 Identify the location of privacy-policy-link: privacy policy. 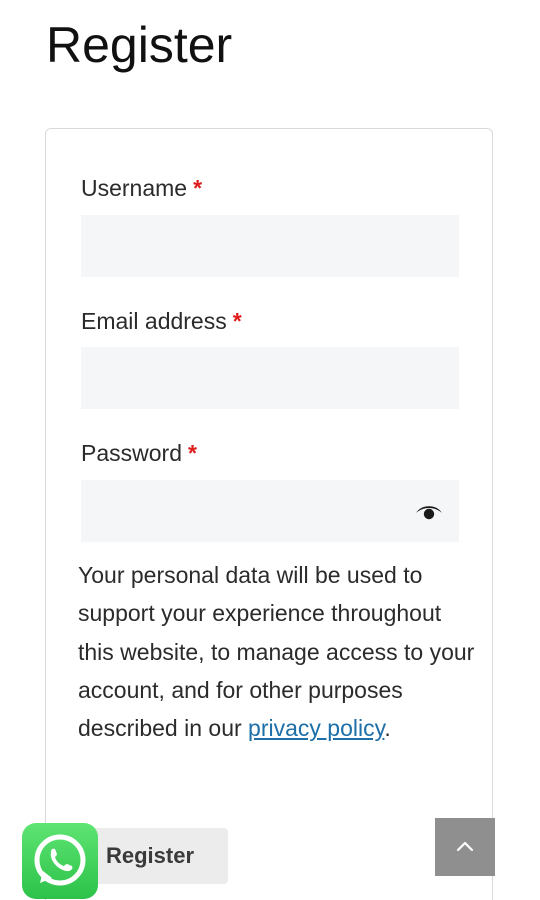
(316, 728).